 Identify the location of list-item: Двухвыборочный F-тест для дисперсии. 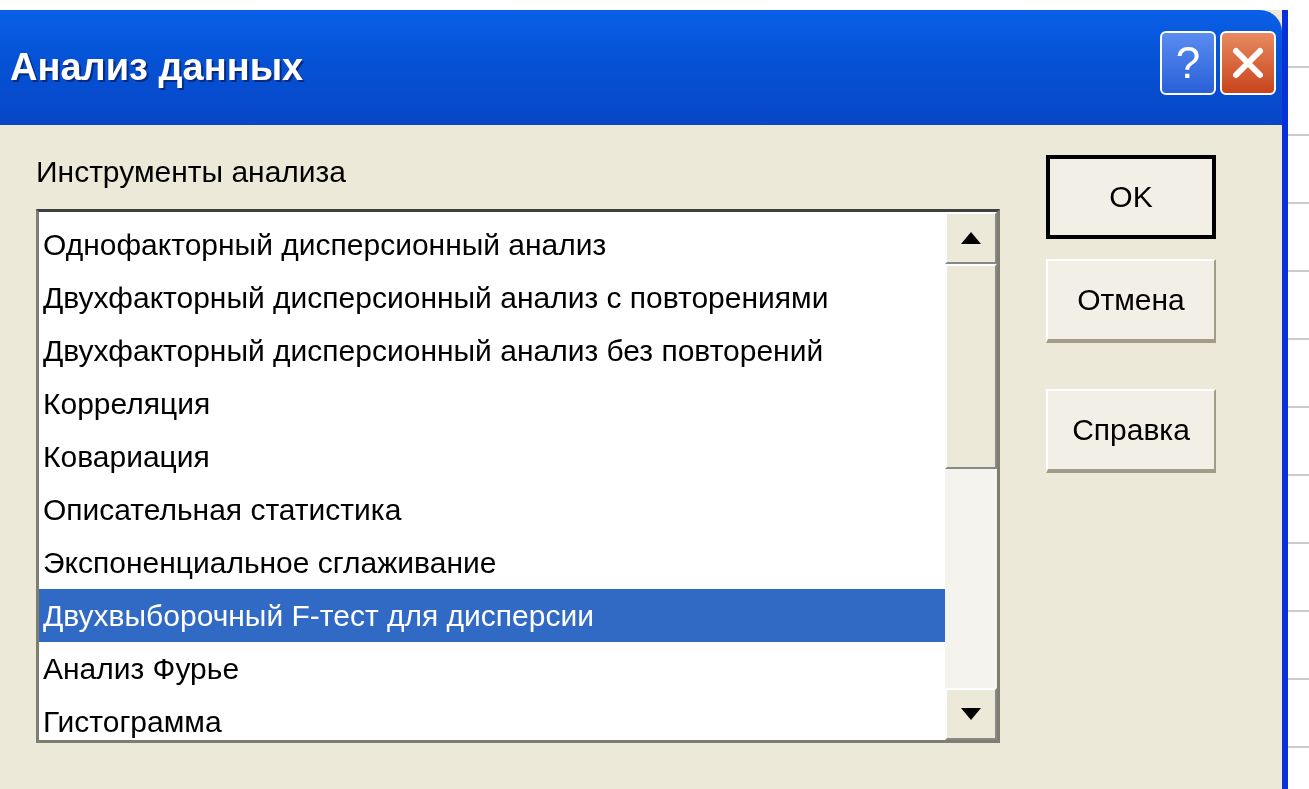
(492, 615).